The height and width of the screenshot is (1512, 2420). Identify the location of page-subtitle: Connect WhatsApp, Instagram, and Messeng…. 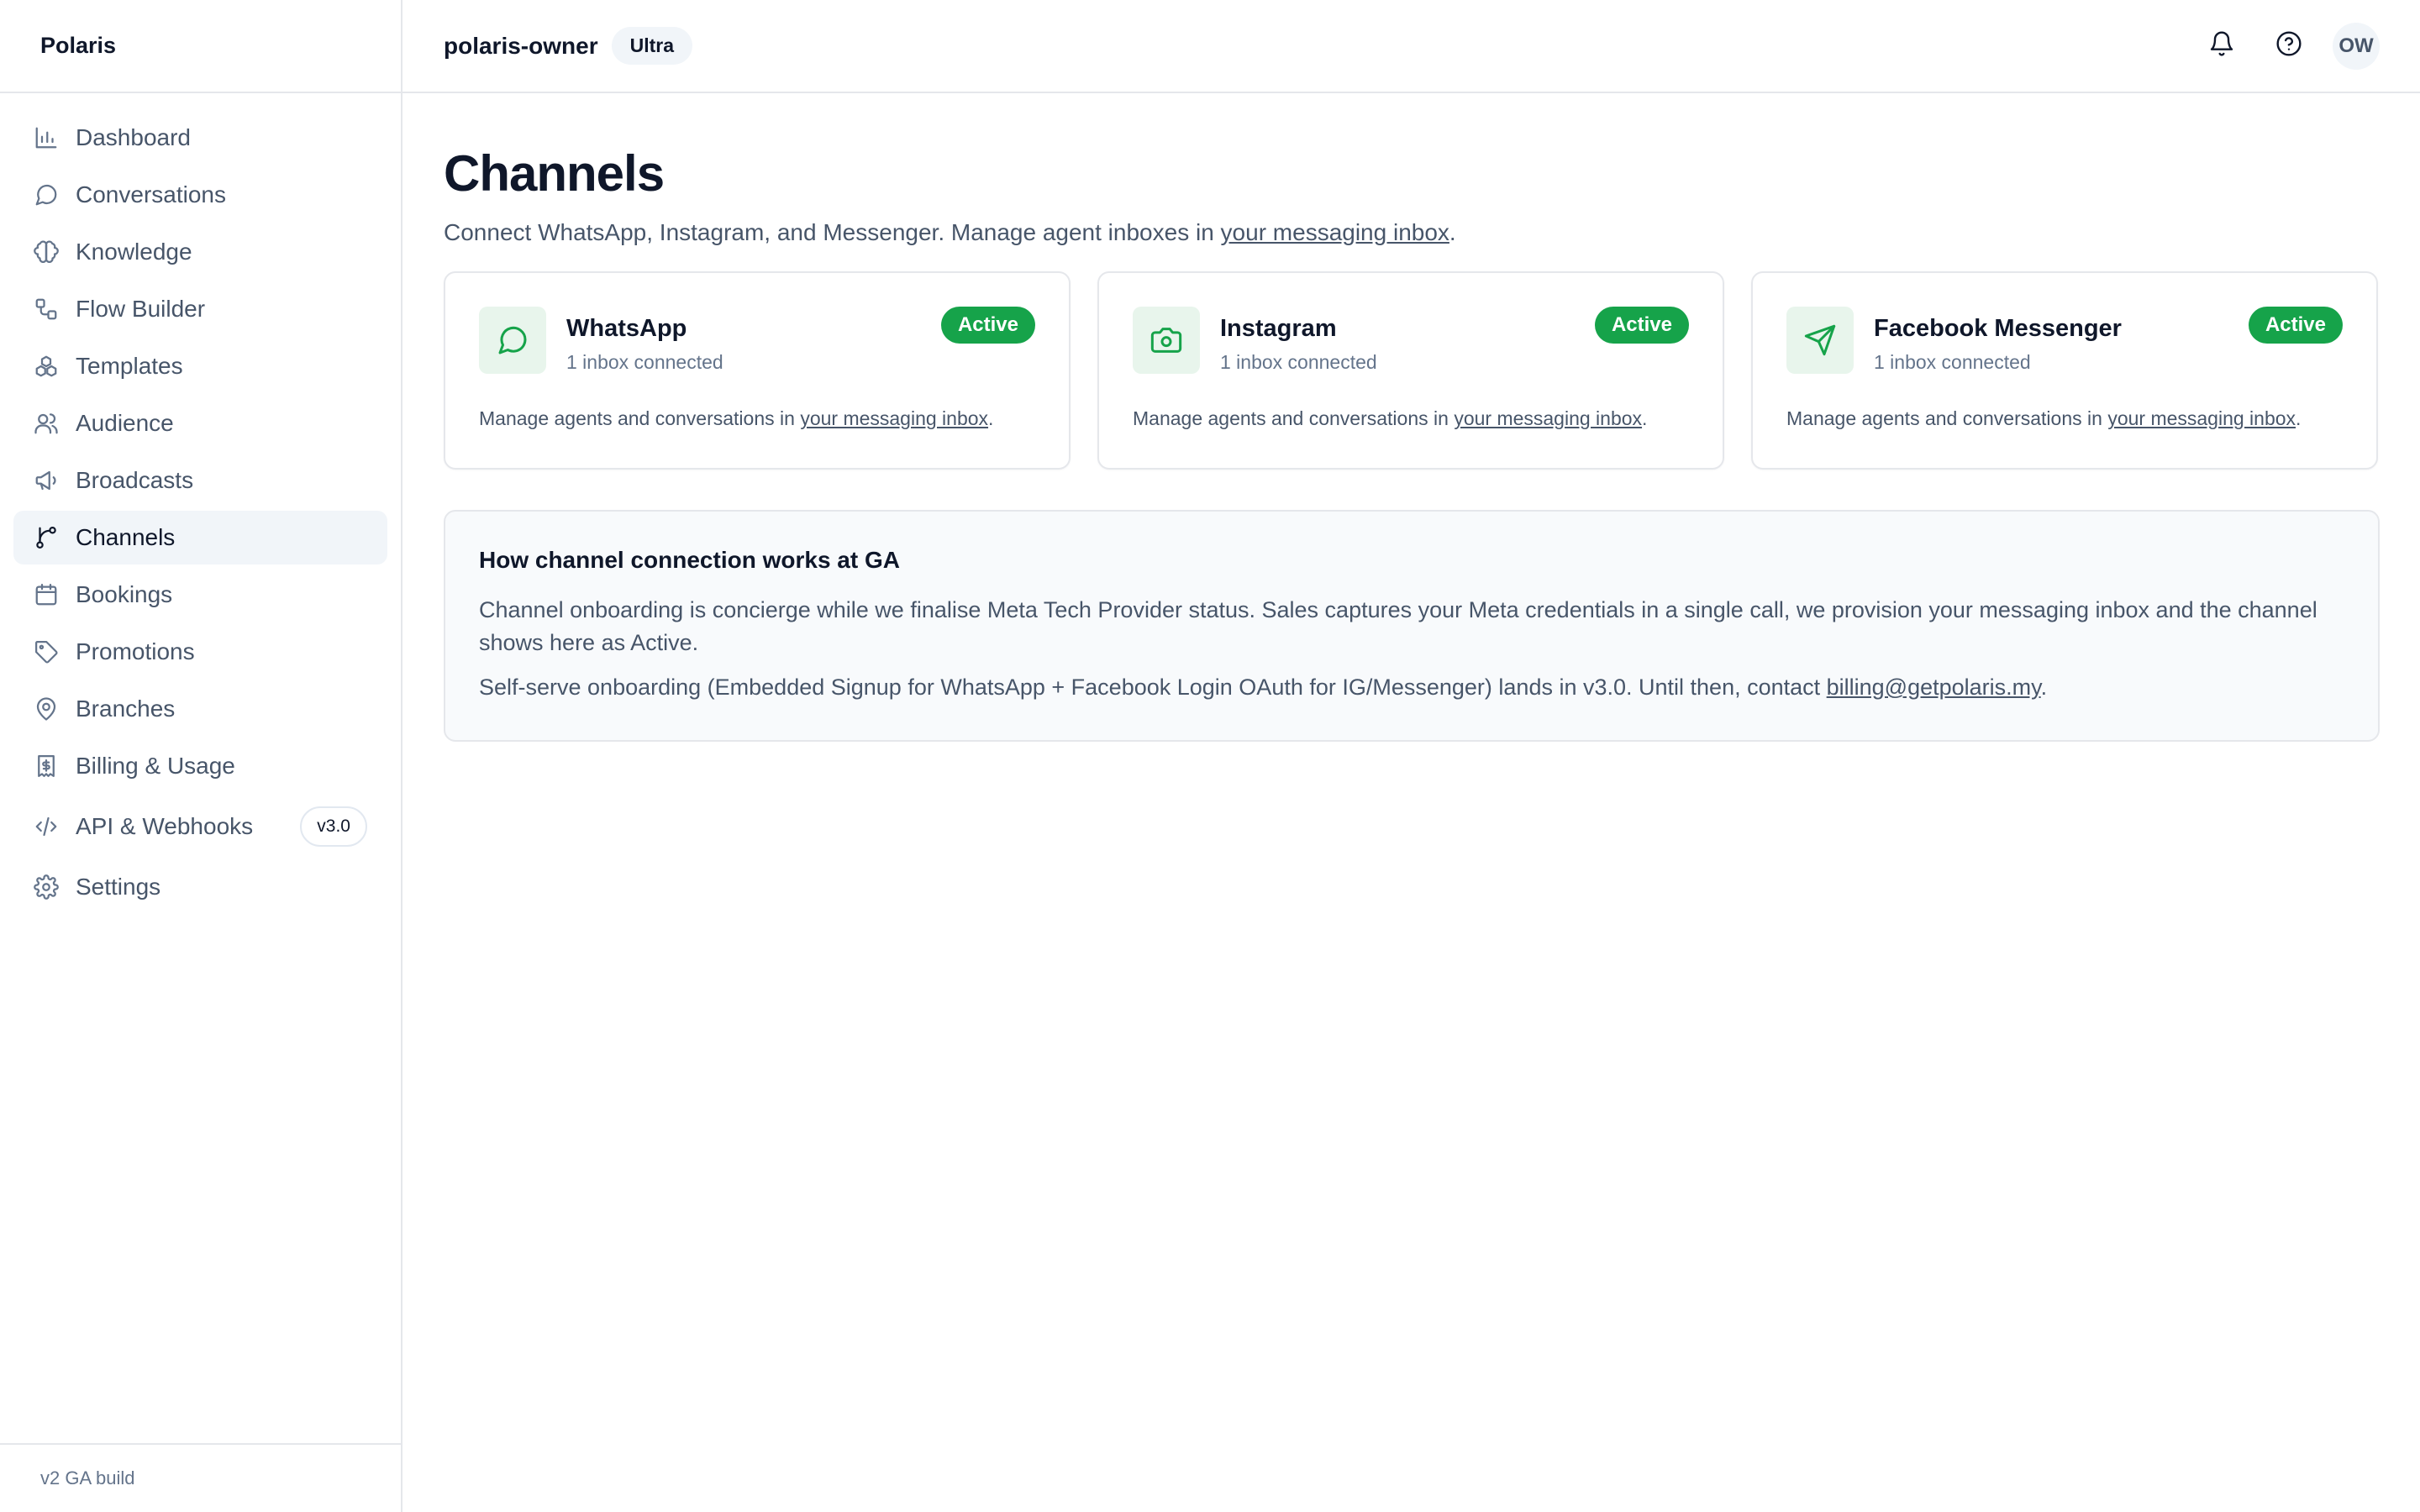
(1412, 232).